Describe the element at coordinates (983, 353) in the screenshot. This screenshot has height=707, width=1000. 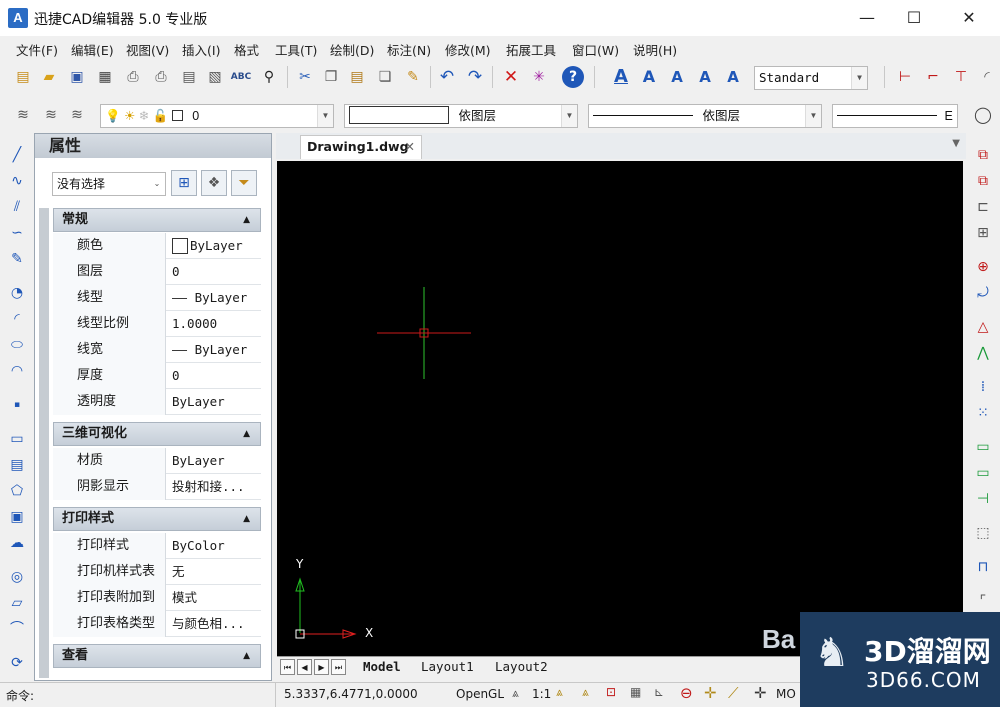
I see `stretch-icon: ⋀` at that location.